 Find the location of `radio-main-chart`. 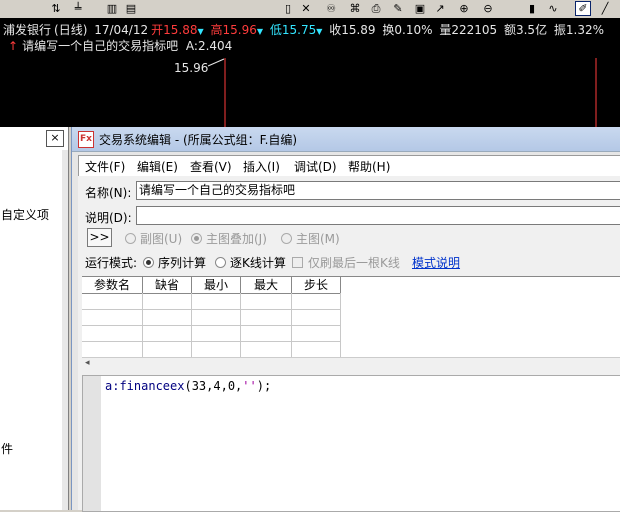

radio-main-chart is located at coordinates (286, 238).